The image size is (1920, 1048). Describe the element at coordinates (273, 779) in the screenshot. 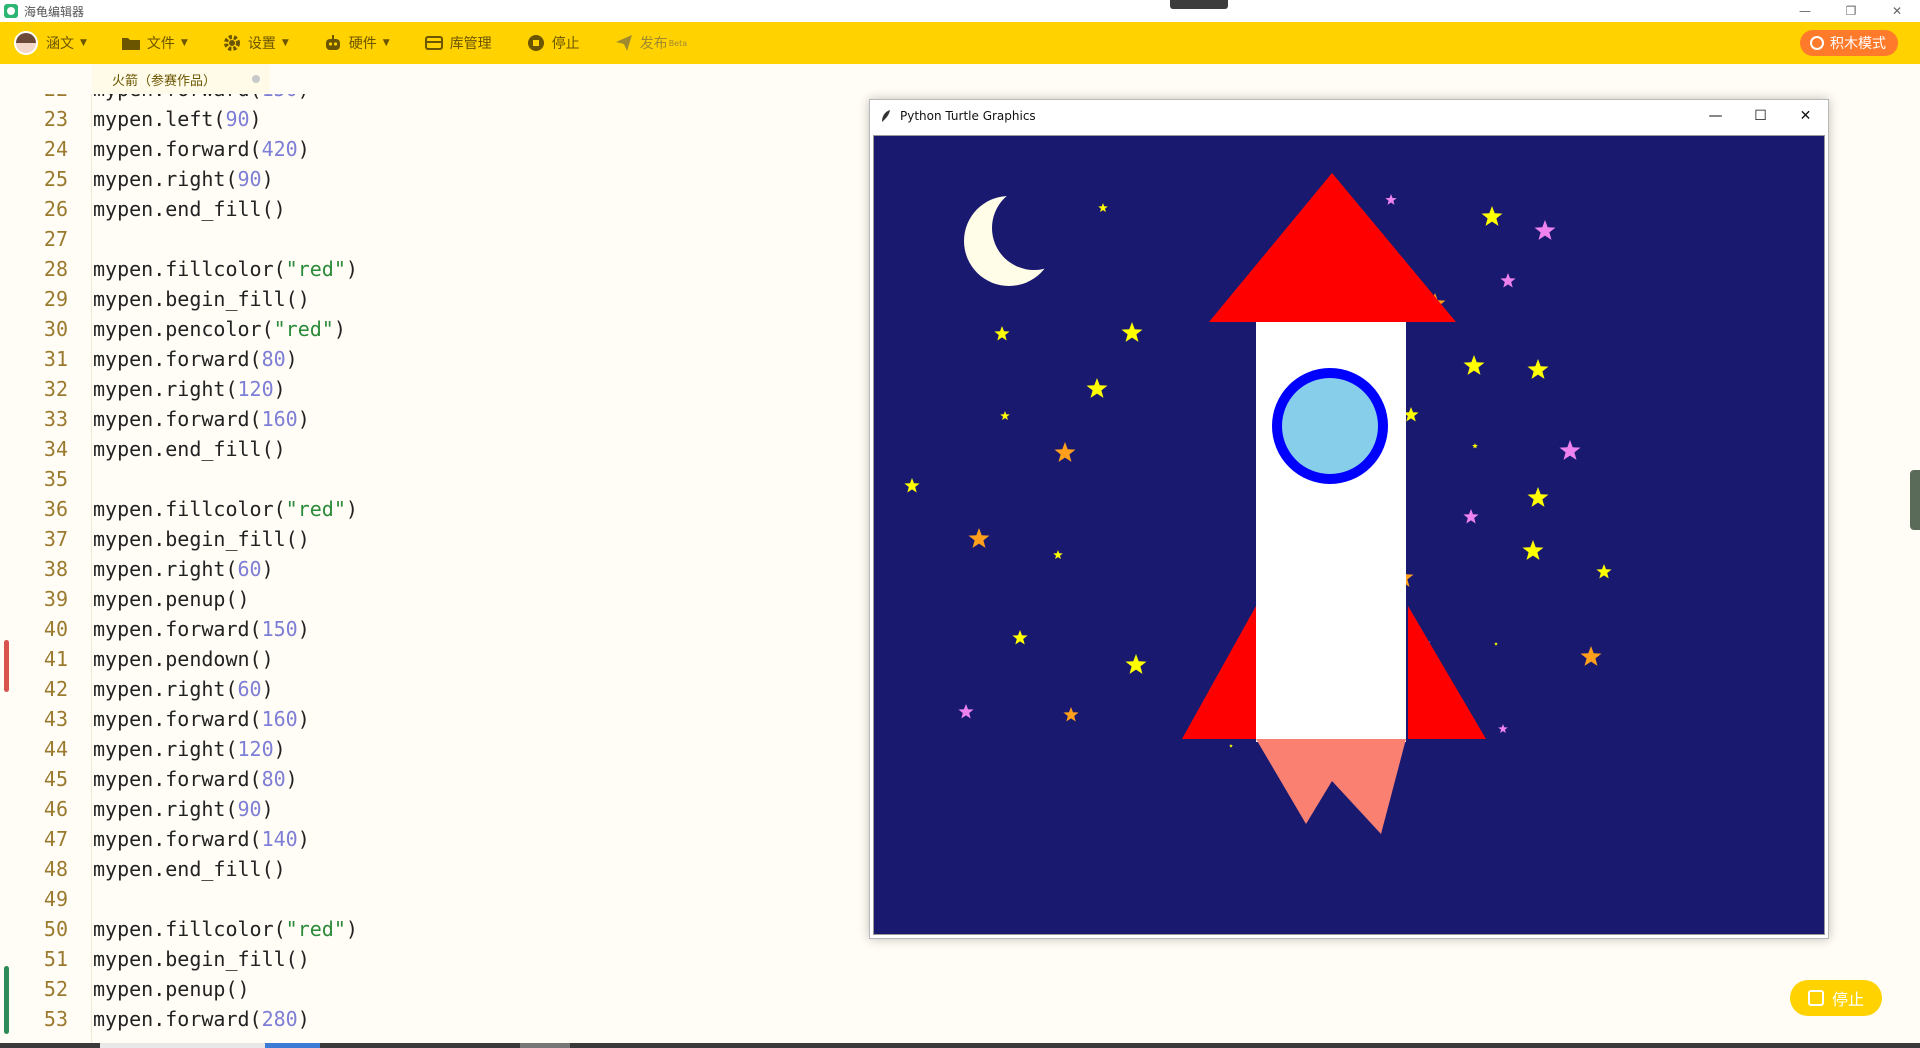

I see `number-token: 80` at that location.